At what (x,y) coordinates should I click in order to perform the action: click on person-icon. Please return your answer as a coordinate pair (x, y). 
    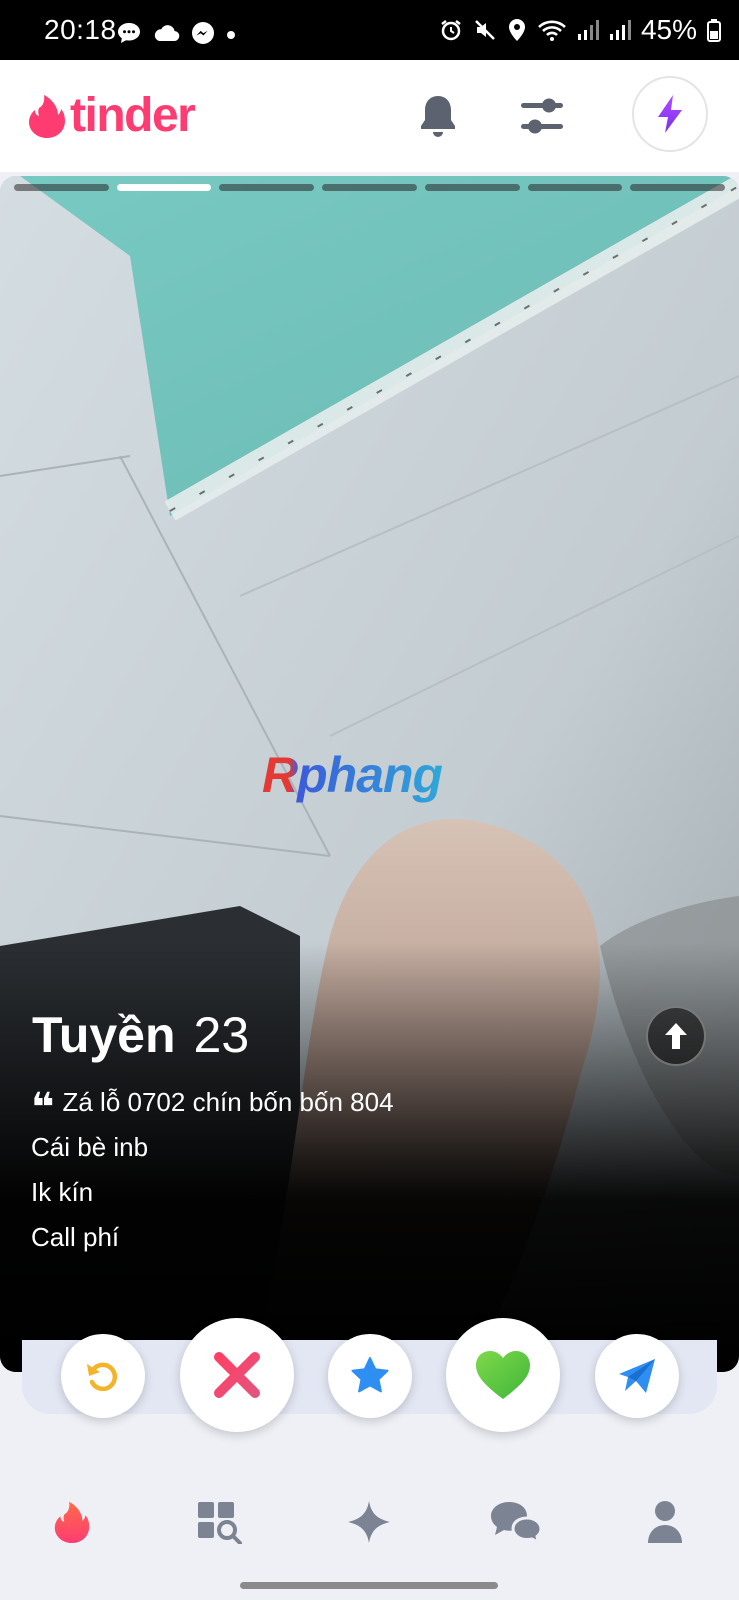
    Looking at the image, I should click on (665, 1522).